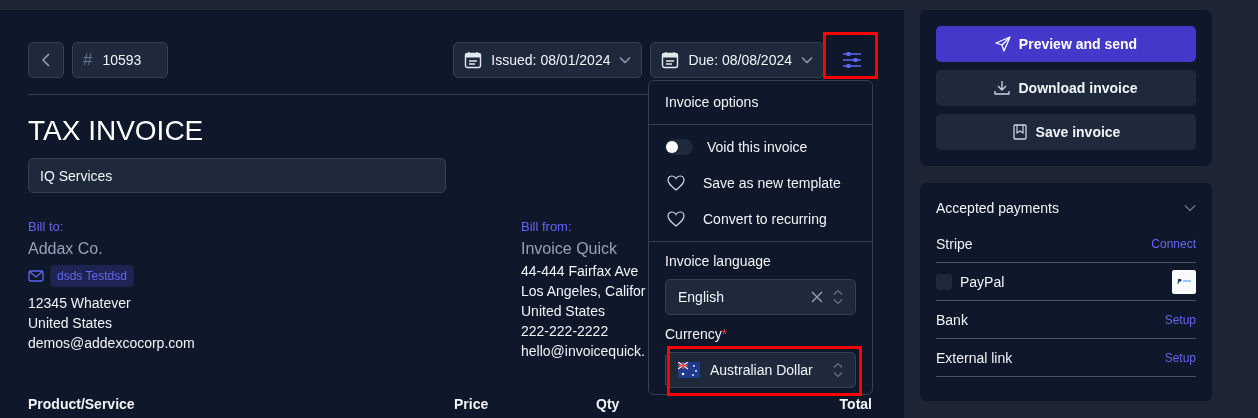  What do you see at coordinates (551, 60) in the screenshot?
I see `date-label: Issued: 08/01/2024` at bounding box center [551, 60].